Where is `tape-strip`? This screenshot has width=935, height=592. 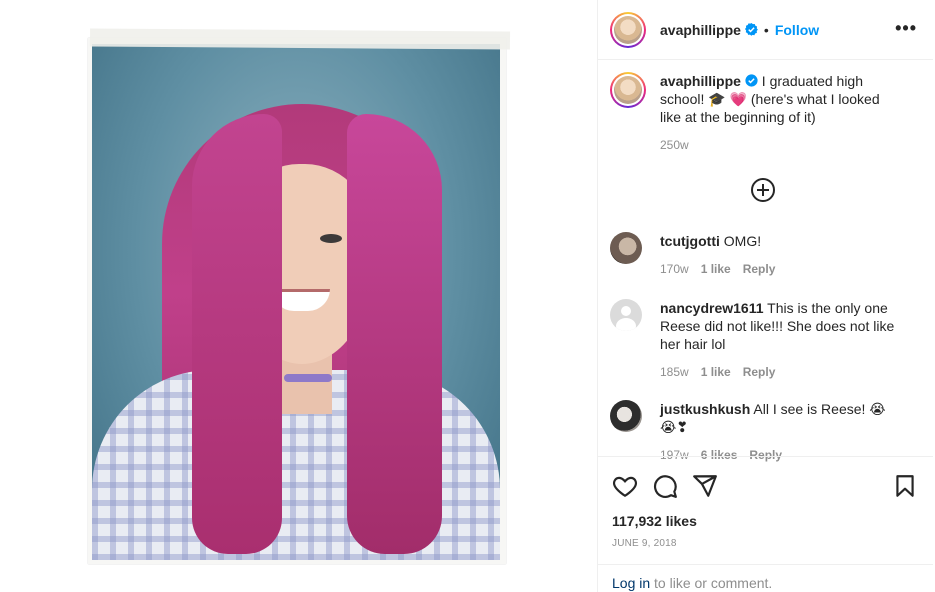
tape-strip is located at coordinates (300, 39).